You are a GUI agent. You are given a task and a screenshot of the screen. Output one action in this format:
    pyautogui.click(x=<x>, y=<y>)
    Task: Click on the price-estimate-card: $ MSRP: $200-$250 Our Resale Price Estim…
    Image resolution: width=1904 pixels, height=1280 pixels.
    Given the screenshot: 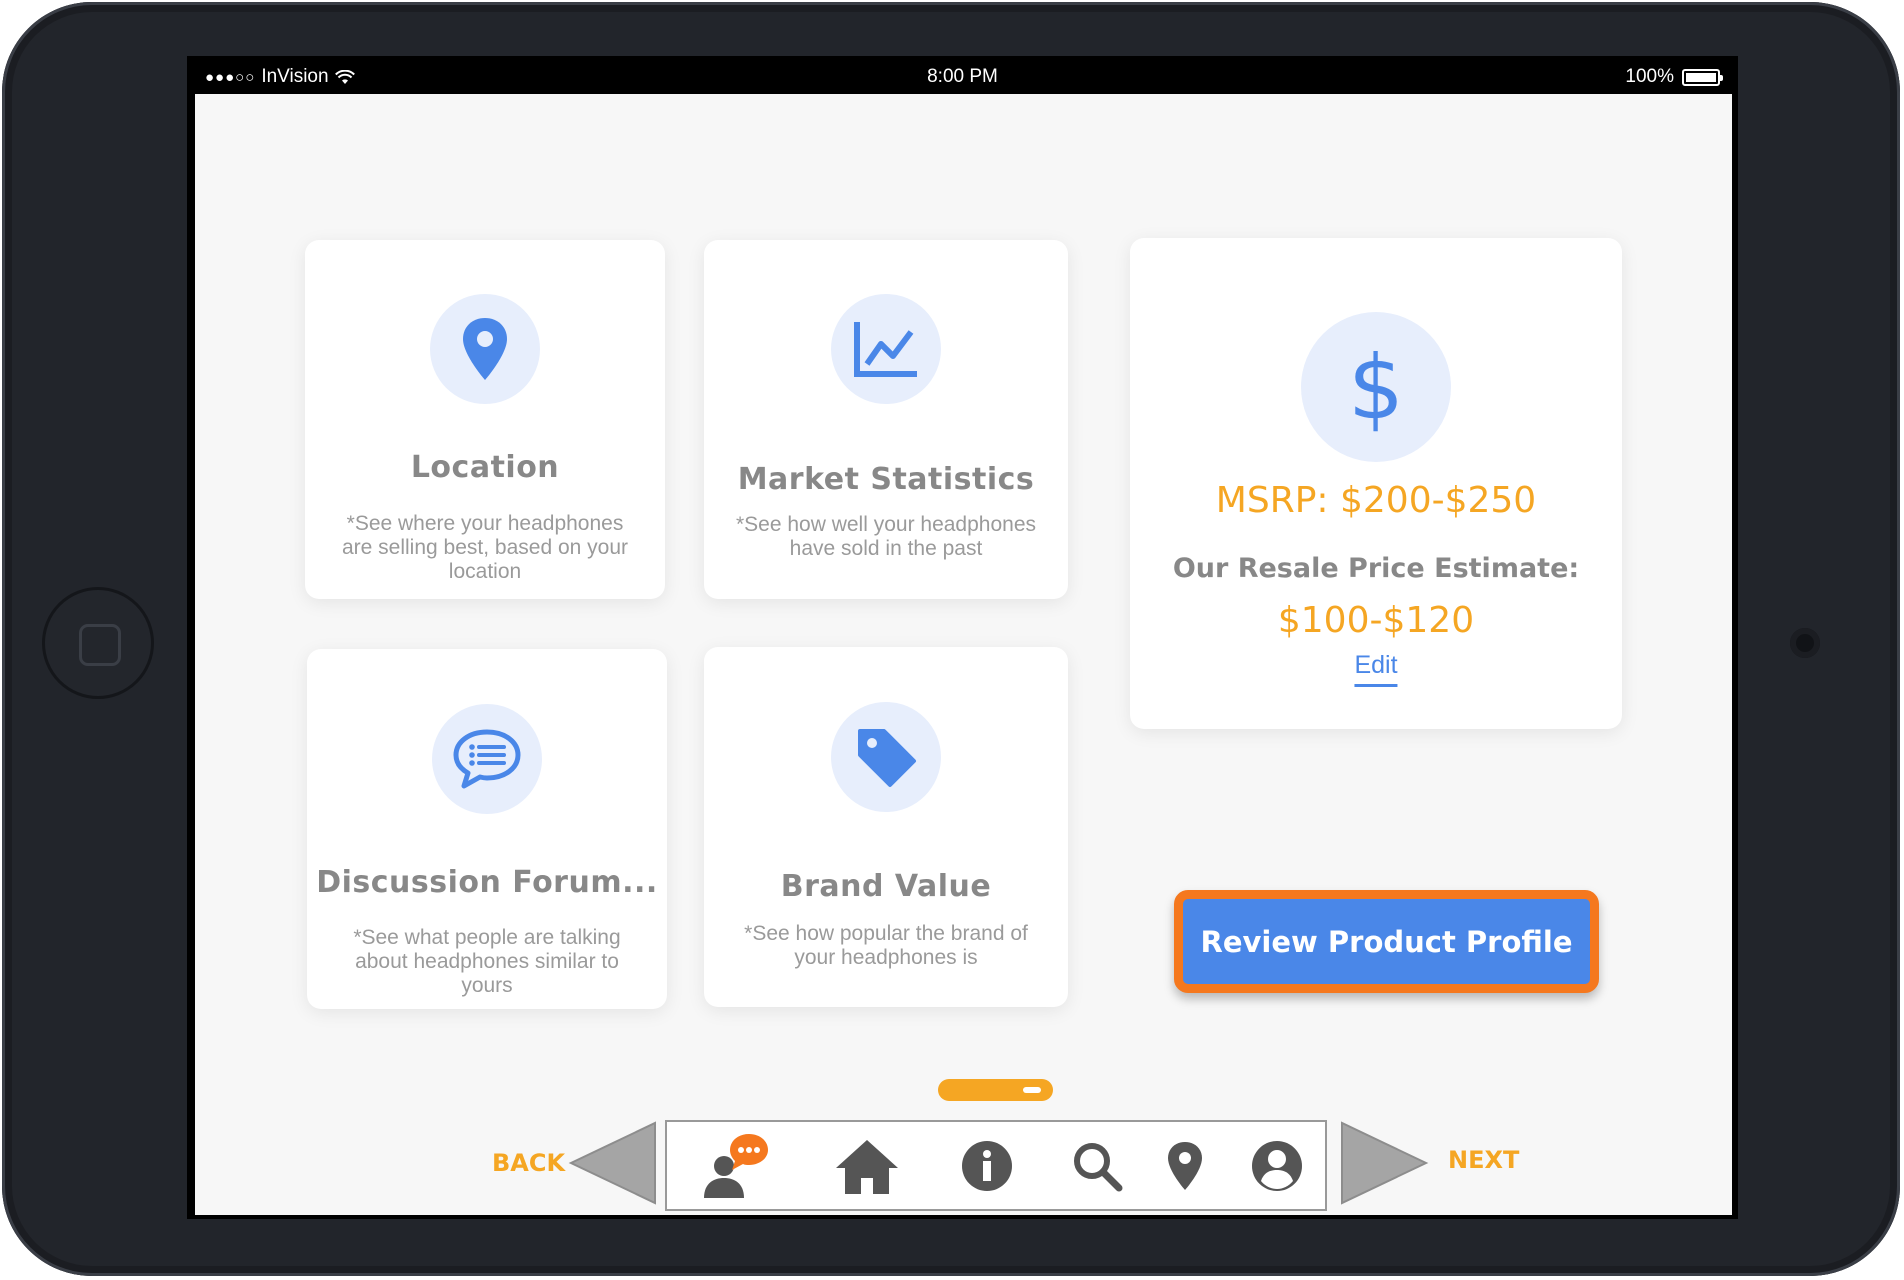 What is the action you would take?
    pyautogui.click(x=1376, y=483)
    